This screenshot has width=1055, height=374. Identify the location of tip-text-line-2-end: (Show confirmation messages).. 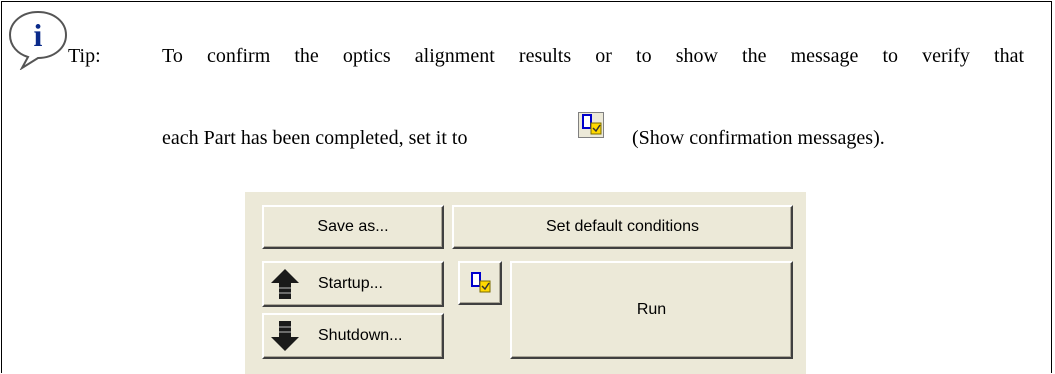
(758, 138).